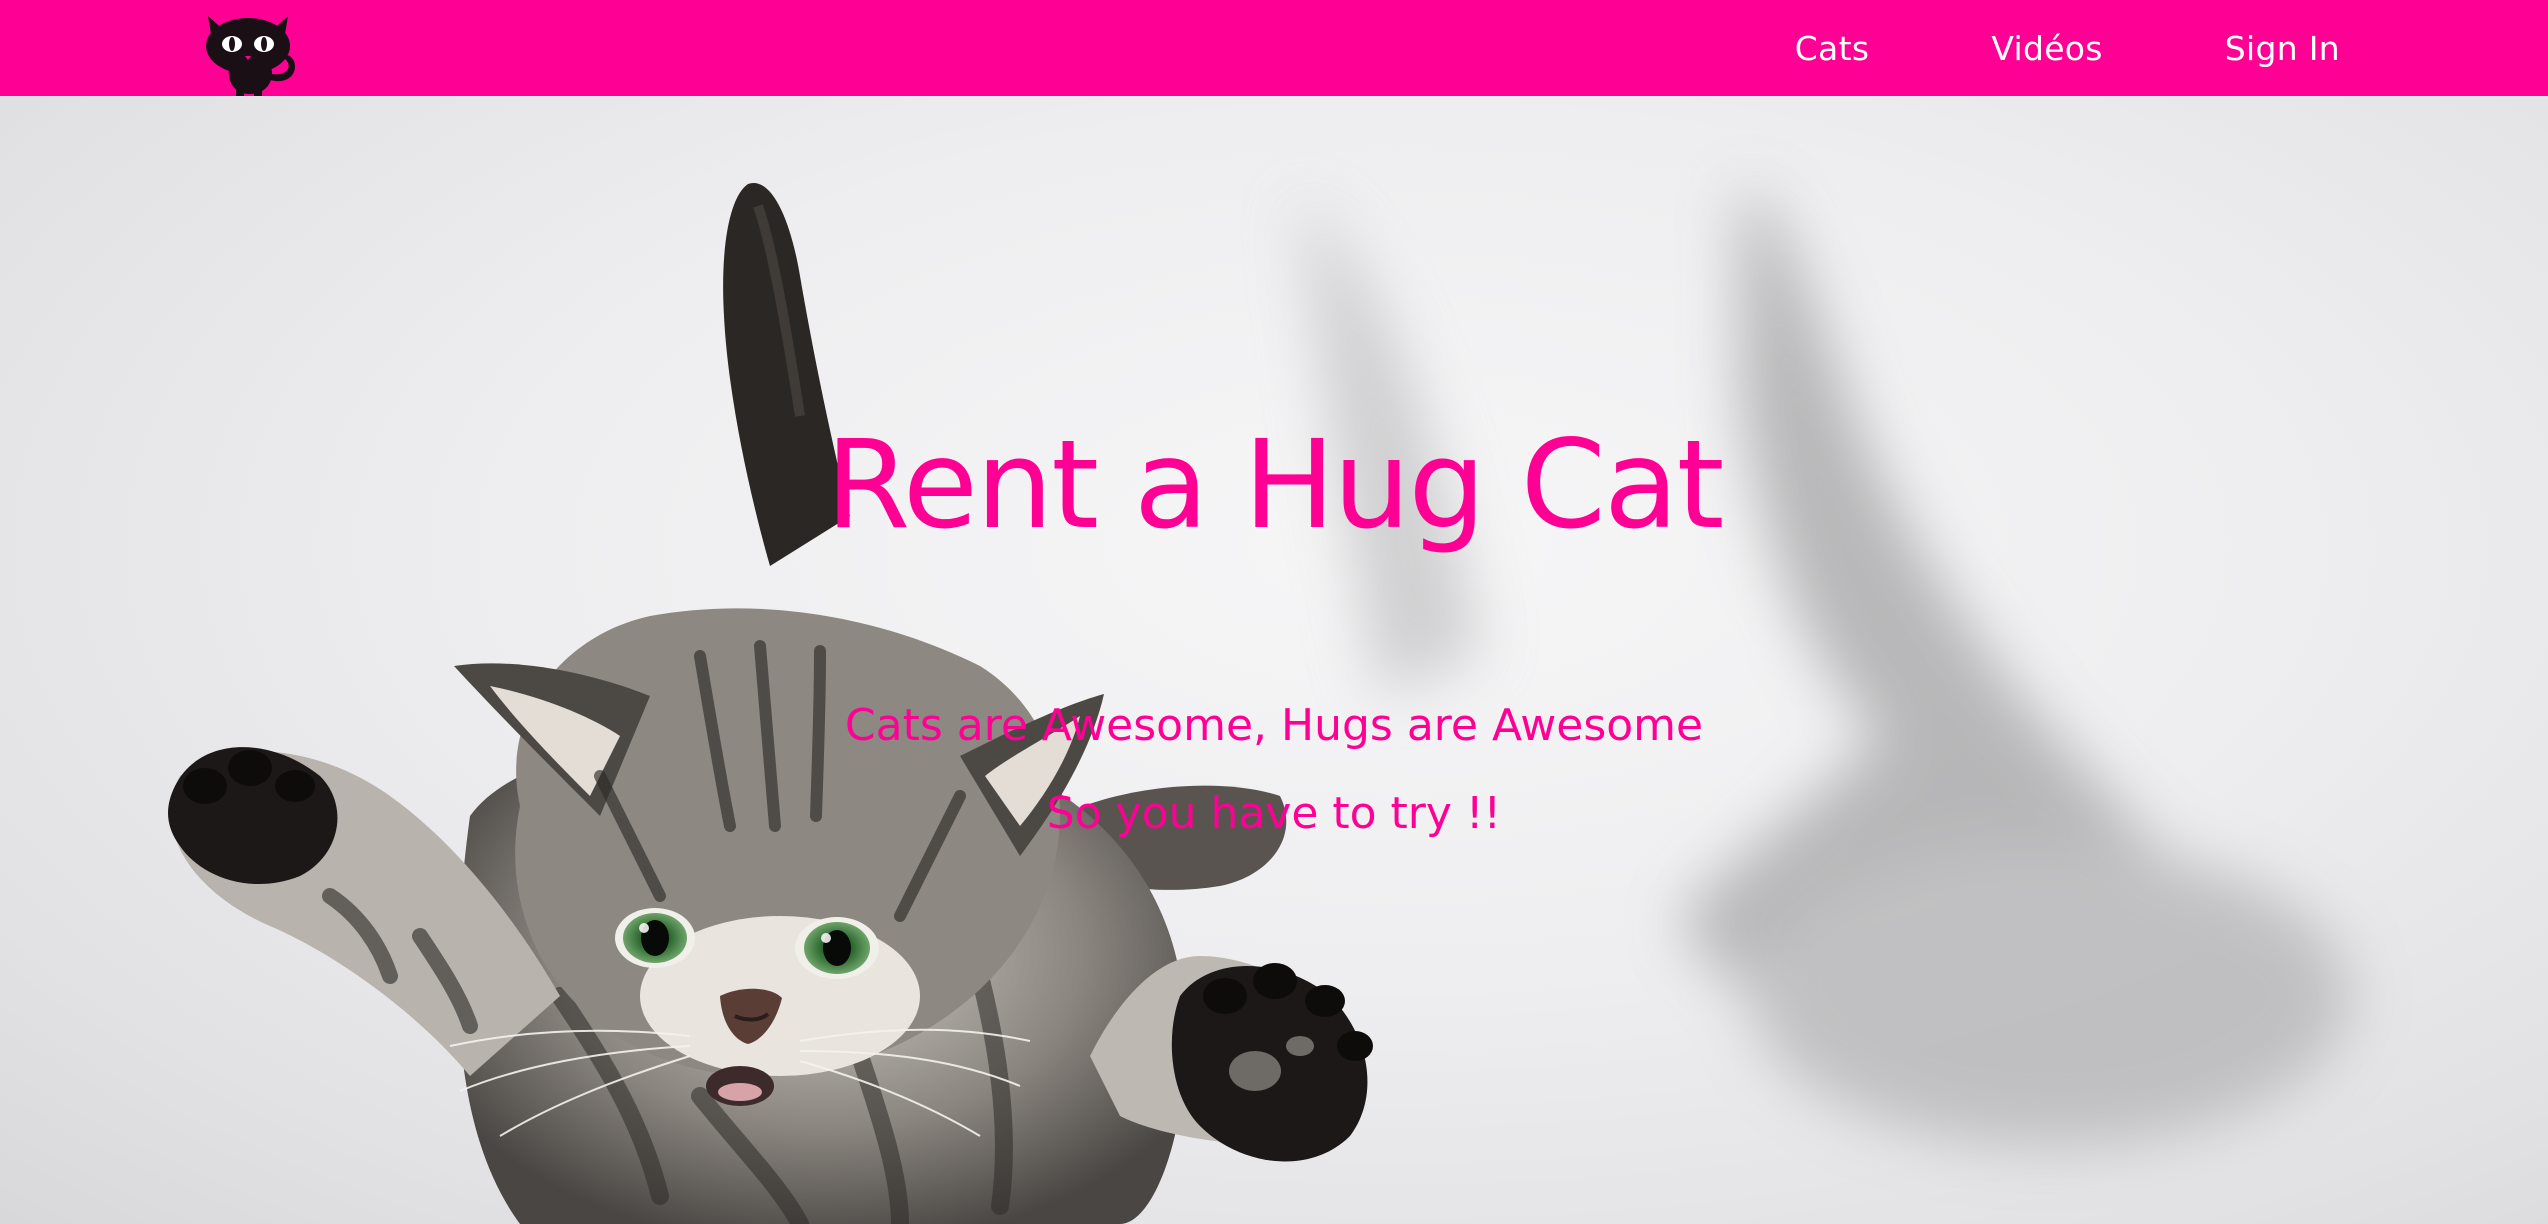 This screenshot has height=1224, width=2548. I want to click on nav-link-cats: Cats, so click(1832, 48).